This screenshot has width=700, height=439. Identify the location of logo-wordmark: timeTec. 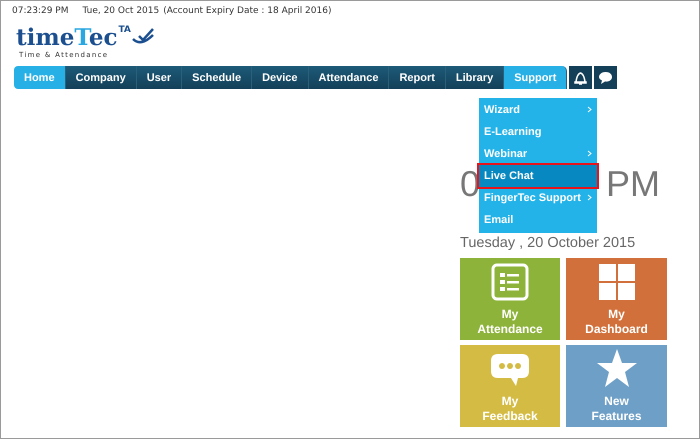
(67, 38).